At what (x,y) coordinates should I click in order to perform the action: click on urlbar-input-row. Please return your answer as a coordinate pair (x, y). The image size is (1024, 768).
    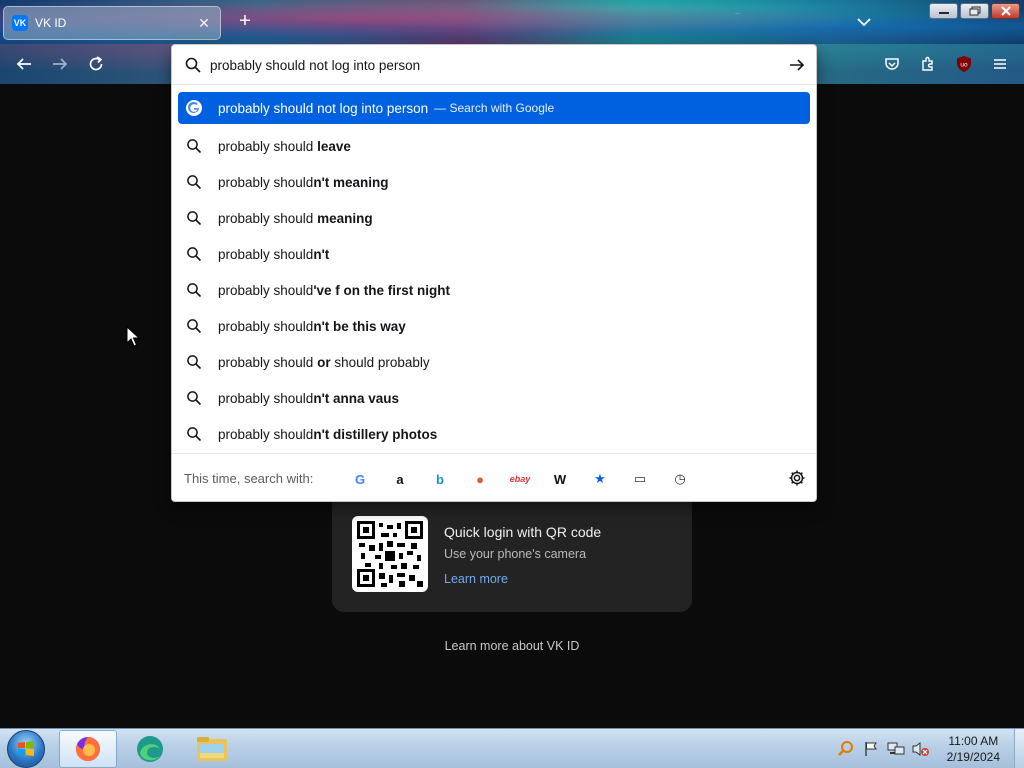
    Looking at the image, I should click on (494, 65).